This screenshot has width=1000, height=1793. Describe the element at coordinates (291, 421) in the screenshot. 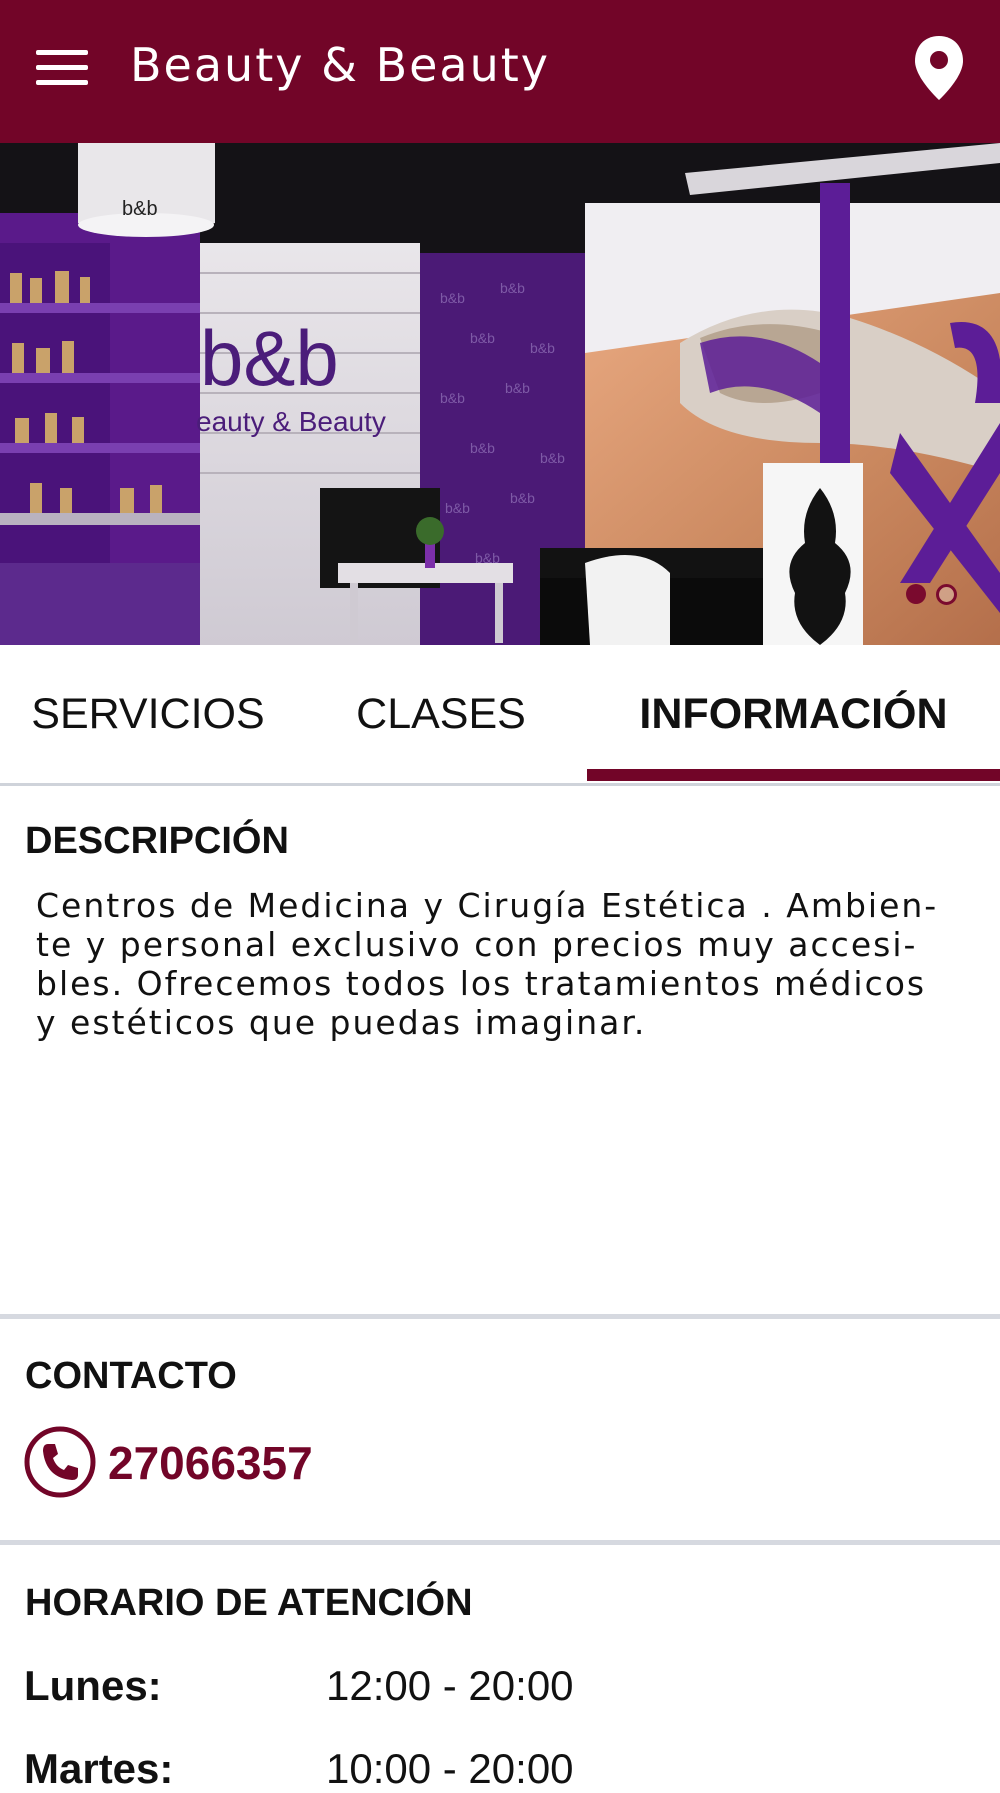

I see `svg-text: eauty & Beauty` at that location.